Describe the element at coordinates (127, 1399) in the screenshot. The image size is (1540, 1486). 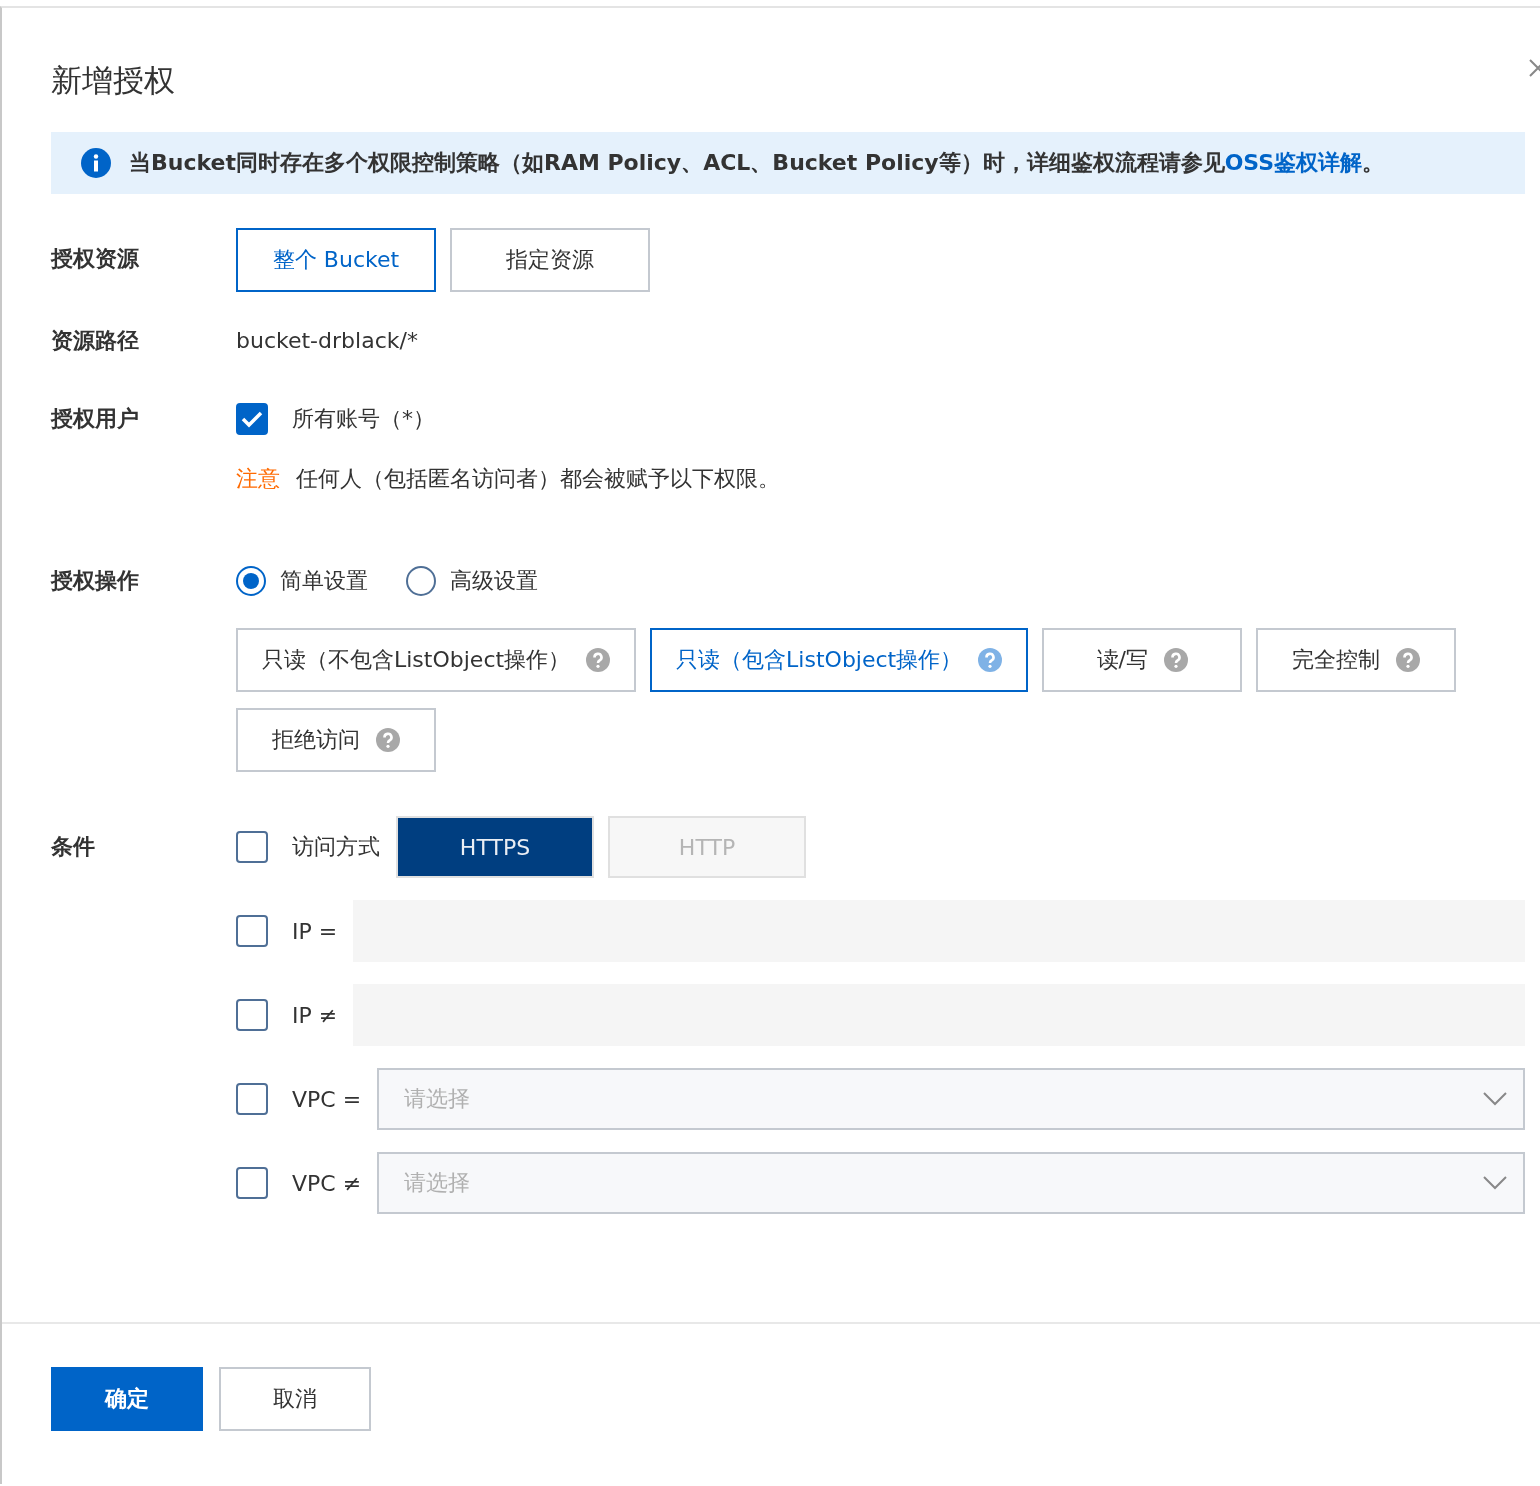
I see `confirm-button: 确定` at that location.